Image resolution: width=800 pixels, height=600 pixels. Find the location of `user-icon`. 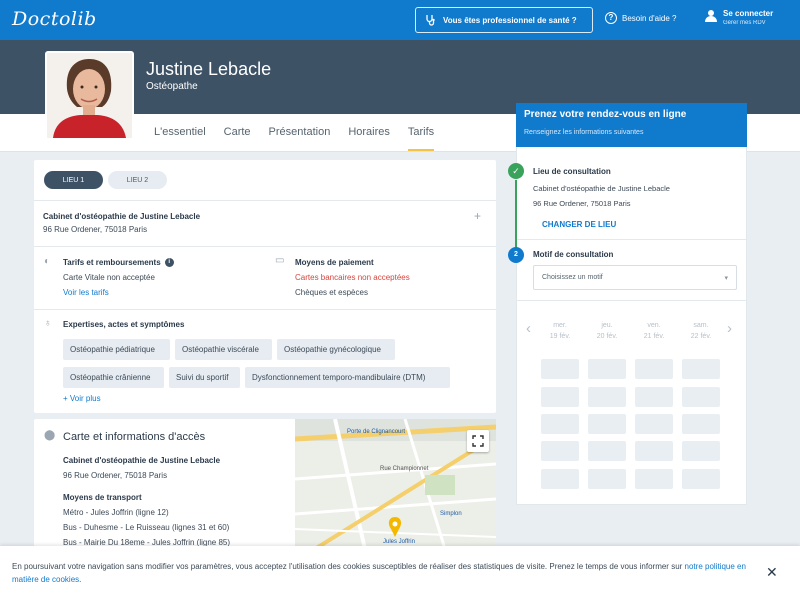

user-icon is located at coordinates (711, 16).